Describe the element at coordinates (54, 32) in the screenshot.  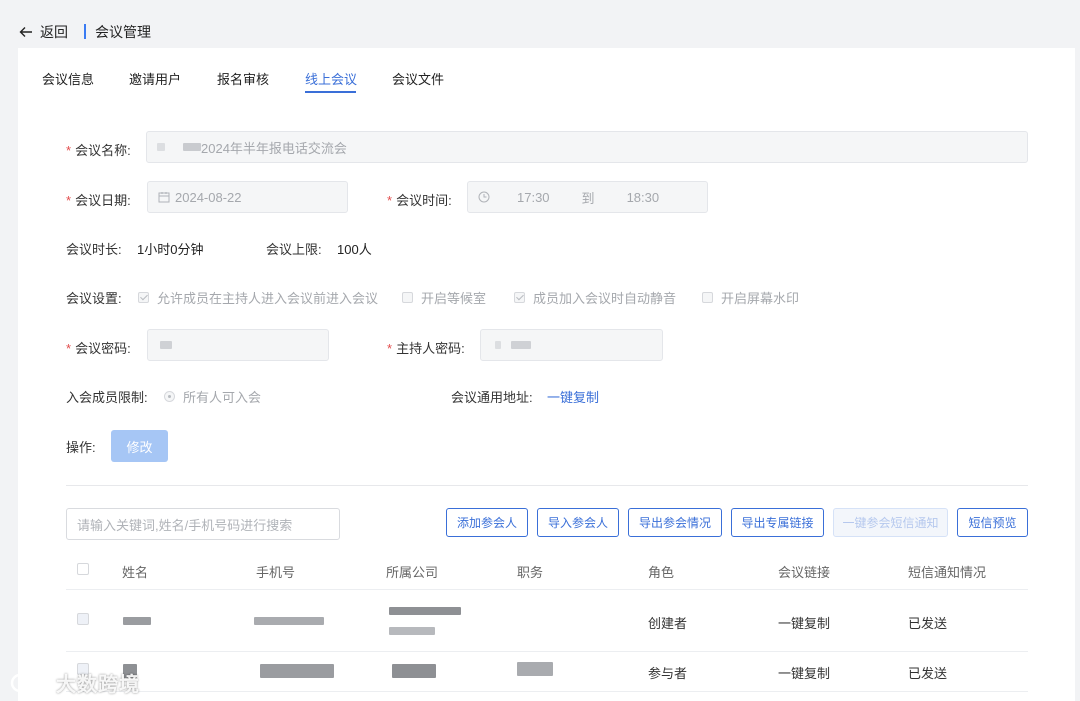
I see `back-label: 返回` at that location.